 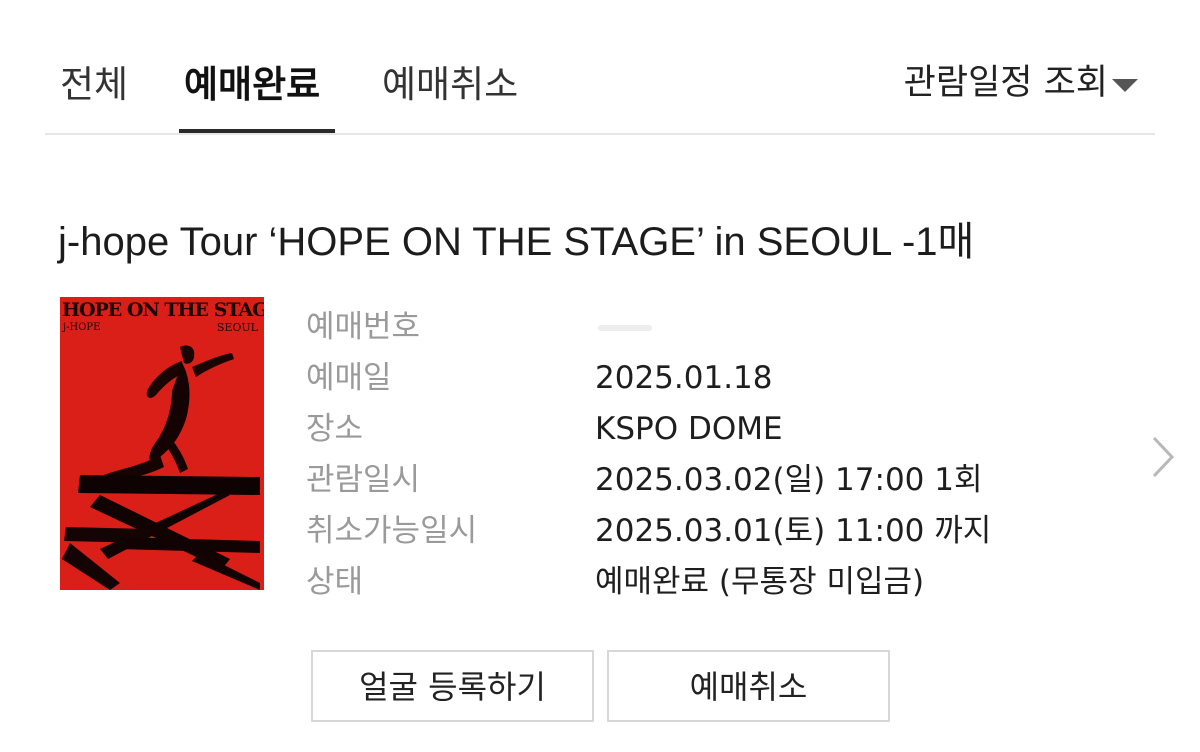 What do you see at coordinates (335, 429) in the screenshot?
I see `venue-label: 장소` at bounding box center [335, 429].